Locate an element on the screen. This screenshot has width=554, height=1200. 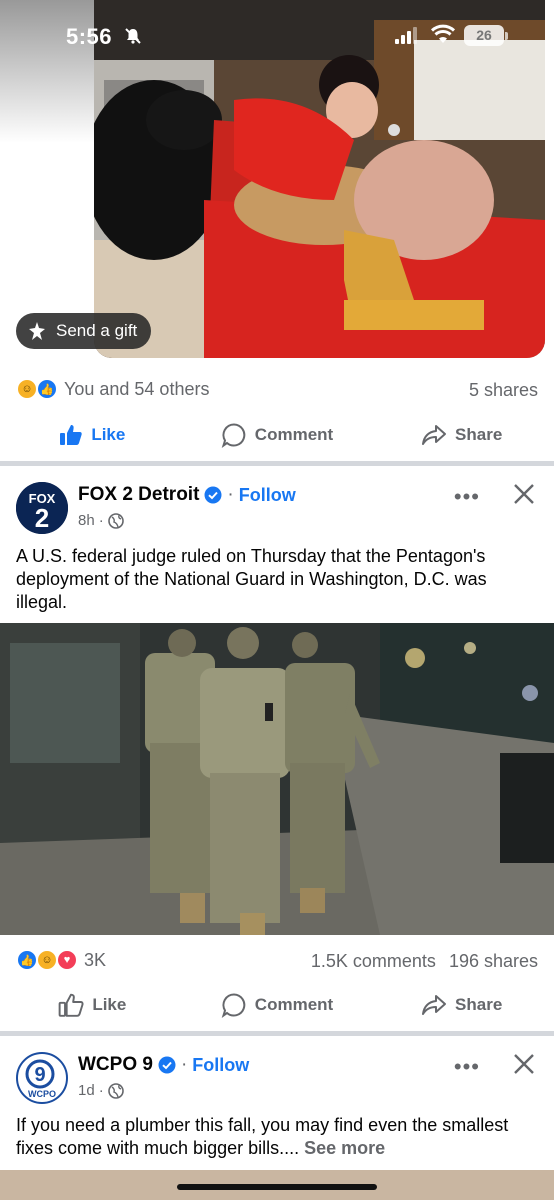
send-gift-button: Send a gift is located at coordinates (84, 331).